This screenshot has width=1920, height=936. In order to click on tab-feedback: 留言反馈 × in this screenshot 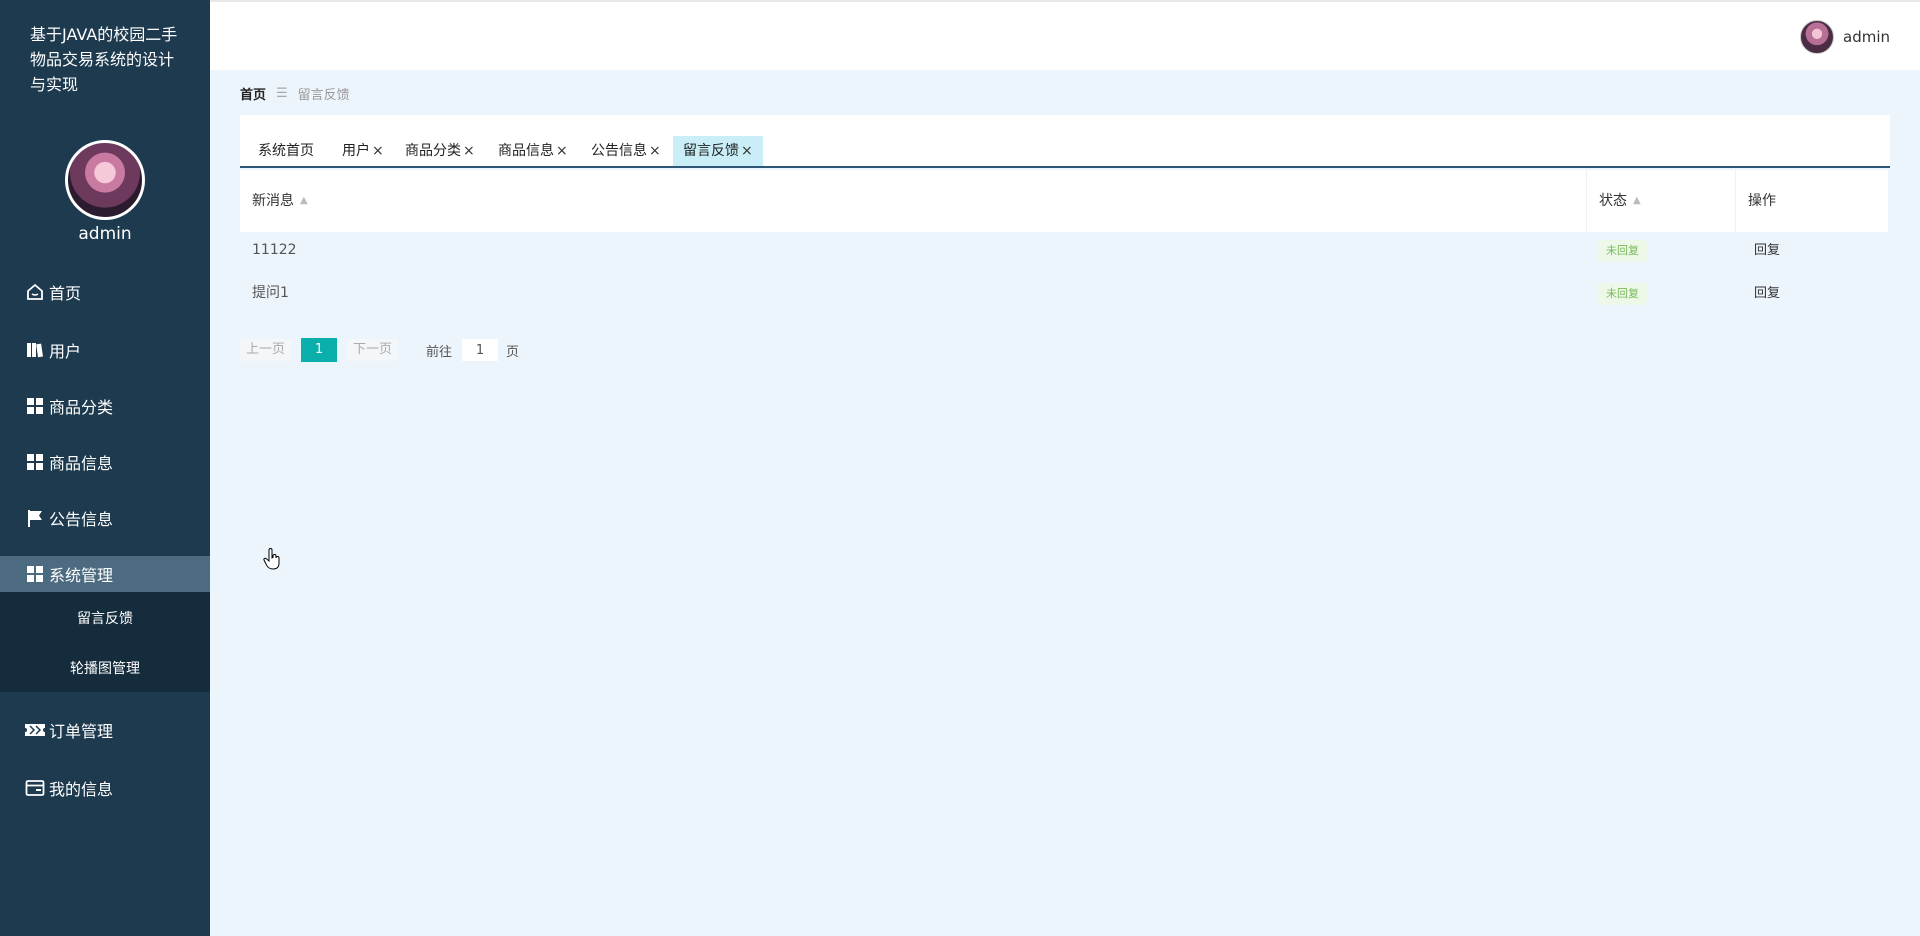, I will do `click(718, 151)`.